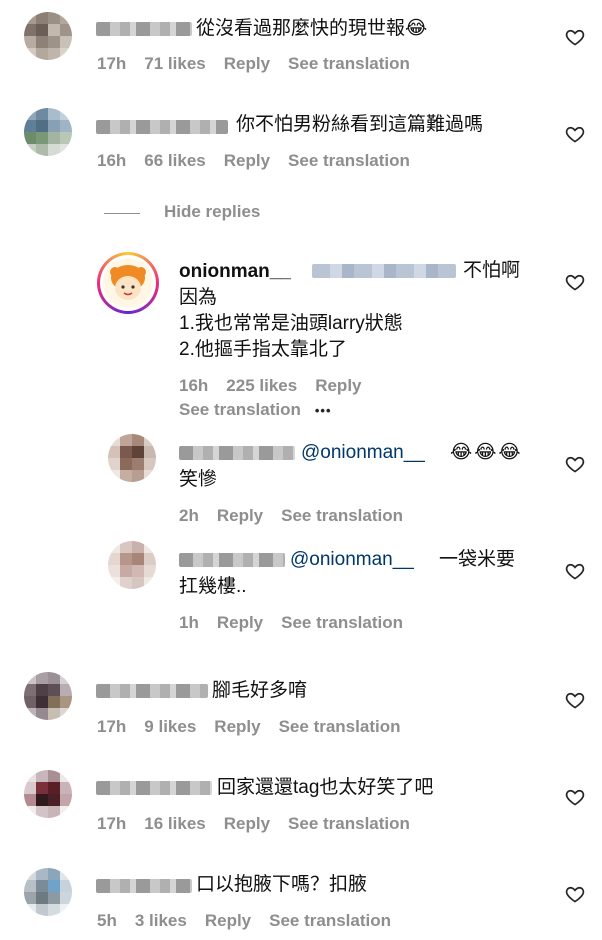 Image resolution: width=602 pixels, height=940 pixels. Describe the element at coordinates (312, 28) in the screenshot. I see `comment-text: 從沒看過那麼快的現世報😂` at that location.